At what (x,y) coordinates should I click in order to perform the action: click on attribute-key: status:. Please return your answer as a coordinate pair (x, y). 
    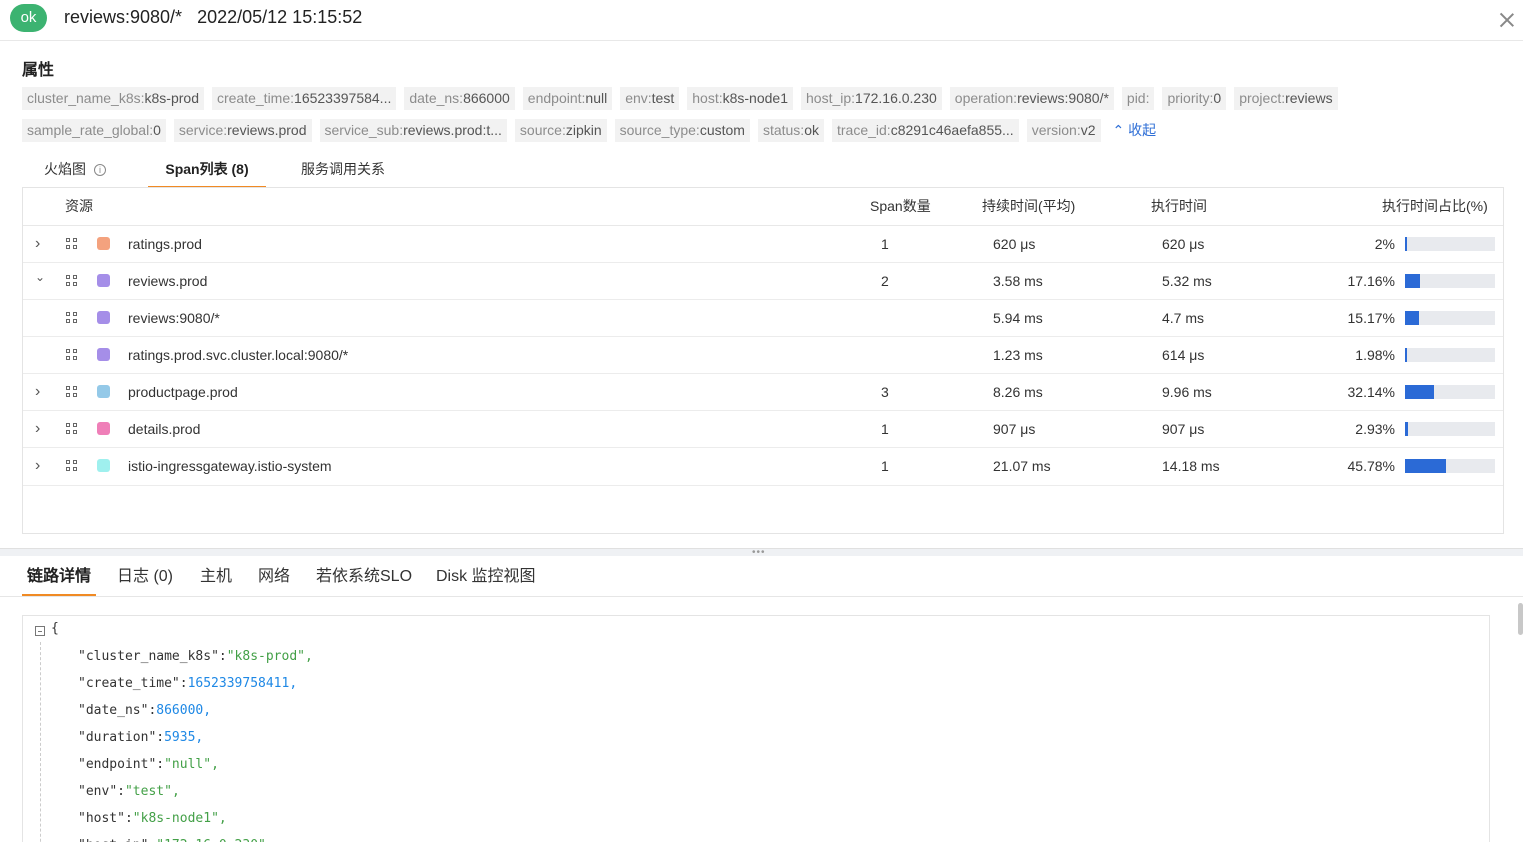
    Looking at the image, I should click on (783, 130).